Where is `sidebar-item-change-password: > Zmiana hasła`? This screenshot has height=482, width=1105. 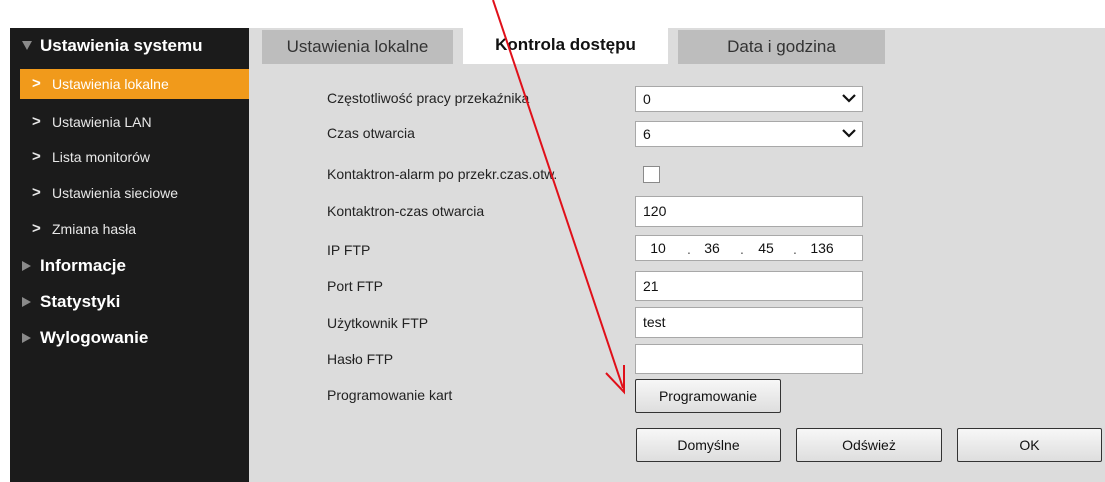
sidebar-item-change-password: > Zmiana hasła is located at coordinates (134, 229).